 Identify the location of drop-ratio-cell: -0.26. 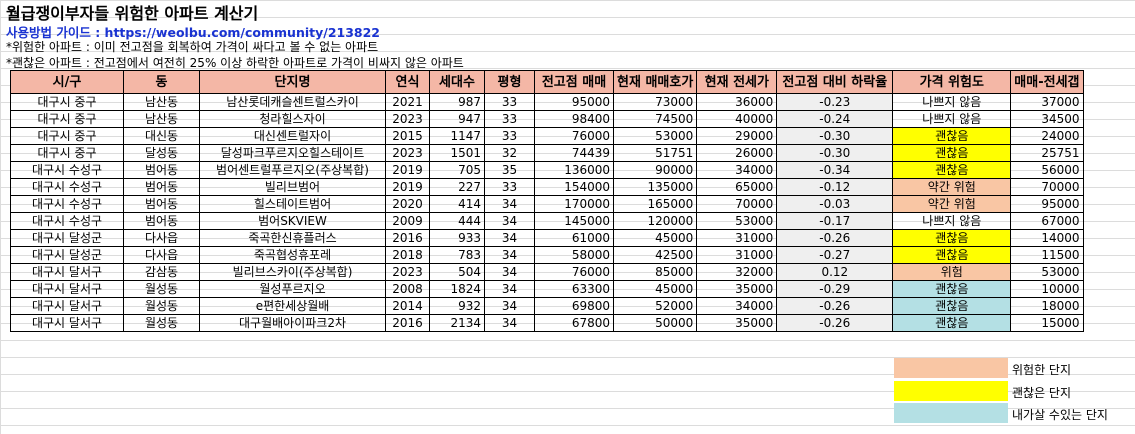
(835, 238).